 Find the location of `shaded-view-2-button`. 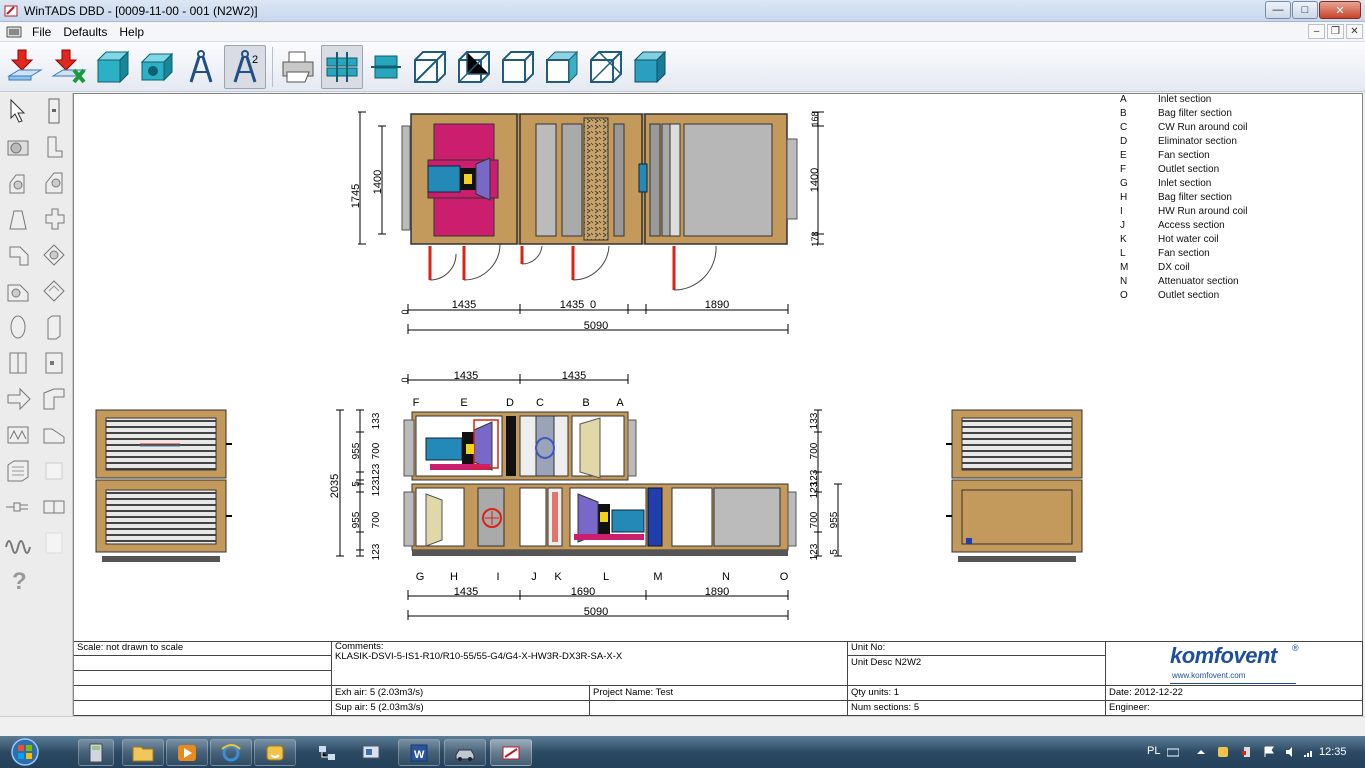

shaded-view-2-button is located at coordinates (606, 67).